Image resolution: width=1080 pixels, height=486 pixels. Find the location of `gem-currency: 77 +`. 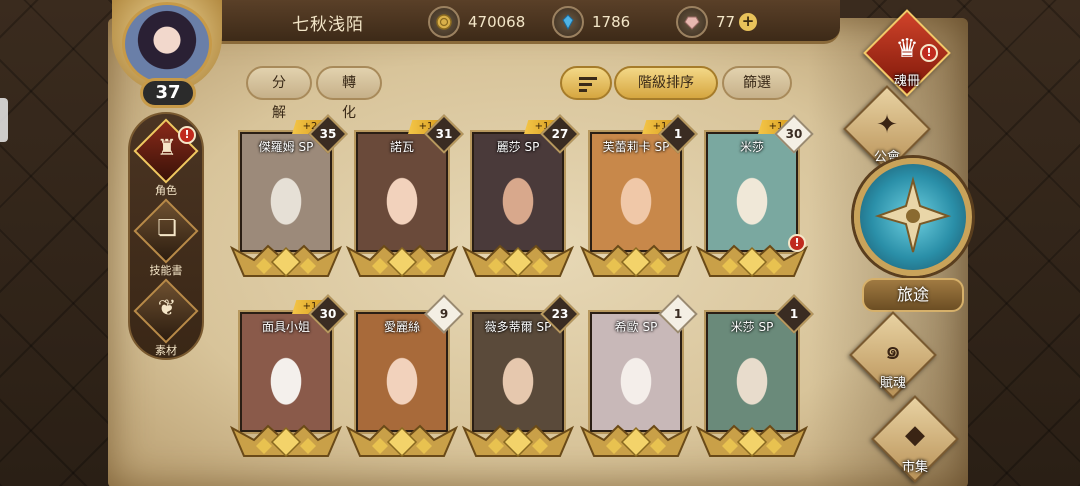

gem-currency: 77 + is located at coordinates (717, 22).